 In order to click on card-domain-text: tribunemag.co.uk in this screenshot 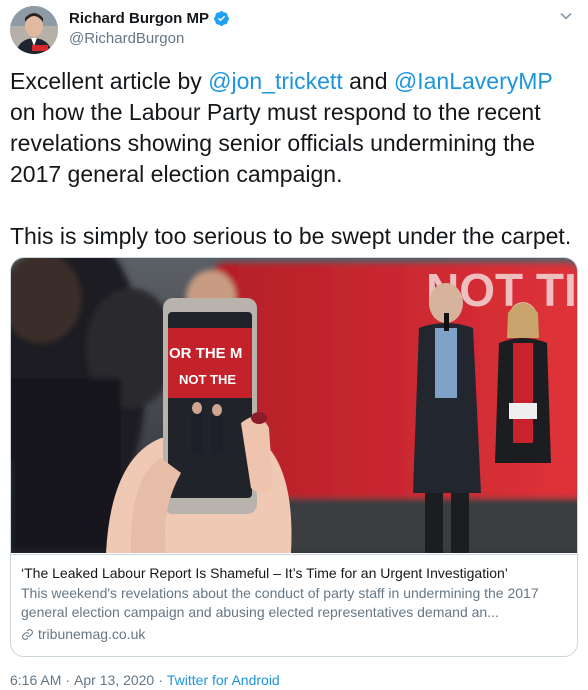, I will do `click(92, 634)`.